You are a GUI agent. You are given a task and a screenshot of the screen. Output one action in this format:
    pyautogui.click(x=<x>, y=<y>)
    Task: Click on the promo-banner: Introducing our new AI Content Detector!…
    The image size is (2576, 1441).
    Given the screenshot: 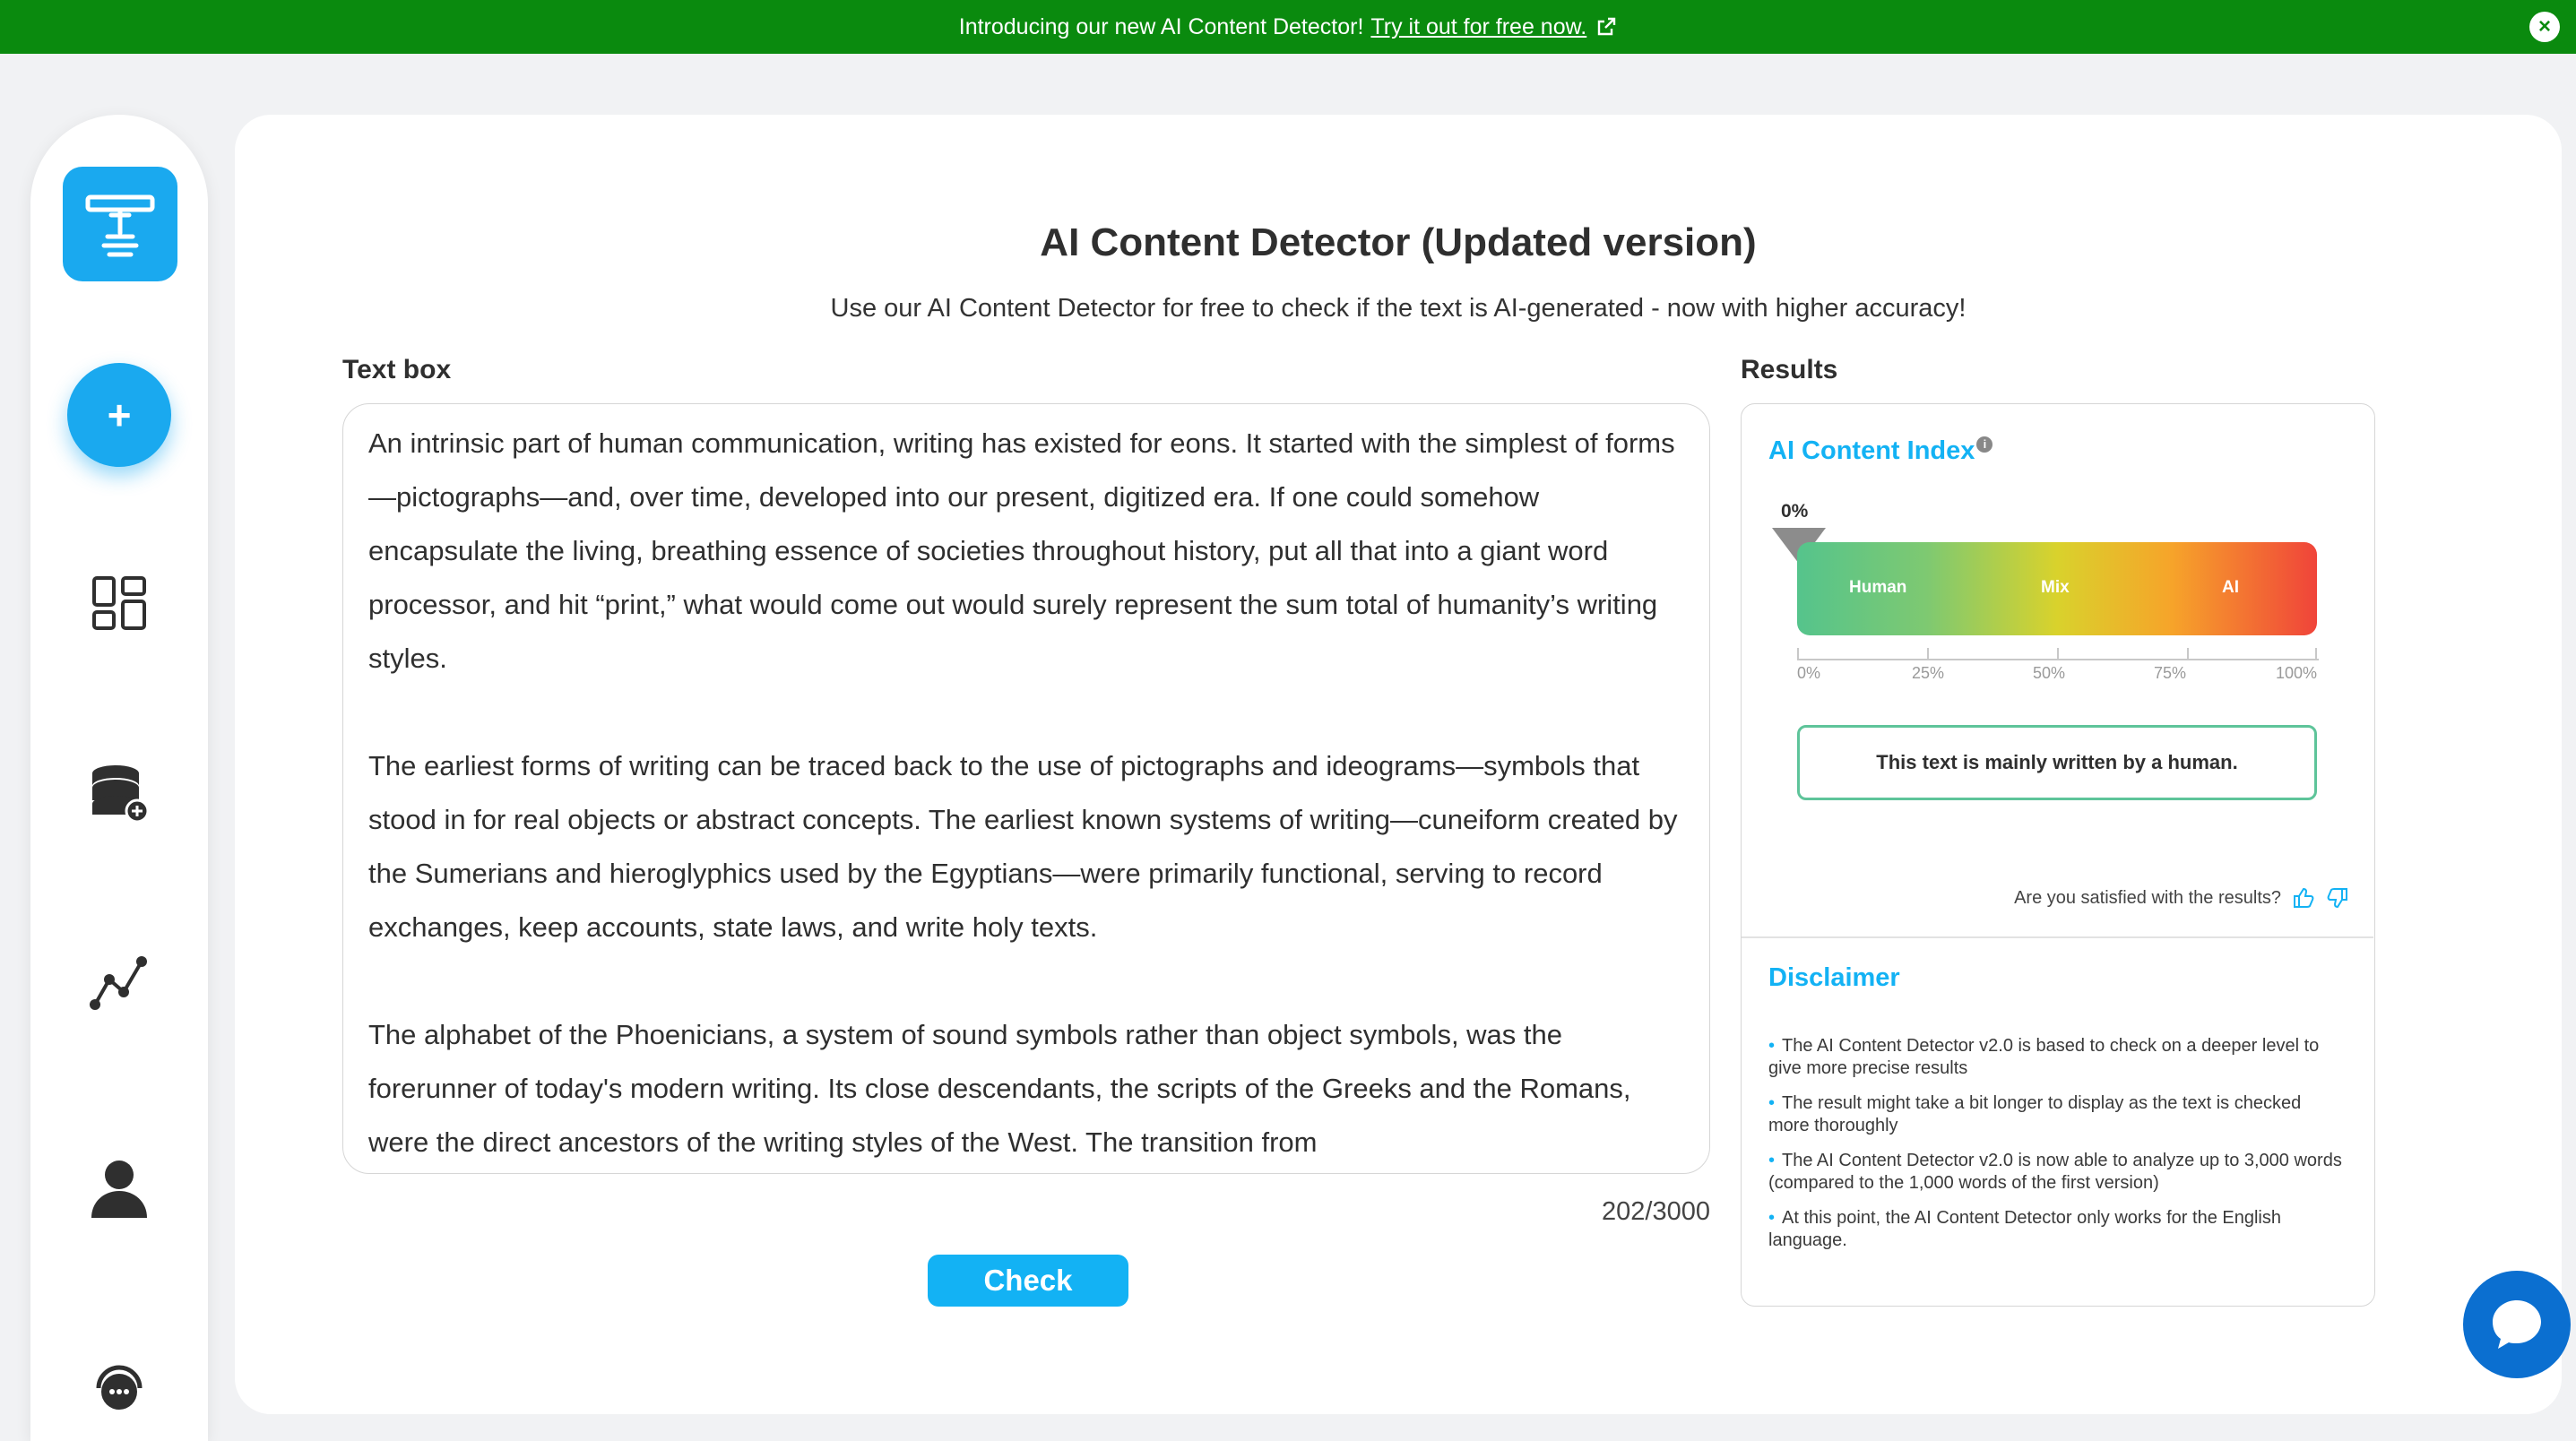 What is the action you would take?
    pyautogui.click(x=1288, y=27)
    